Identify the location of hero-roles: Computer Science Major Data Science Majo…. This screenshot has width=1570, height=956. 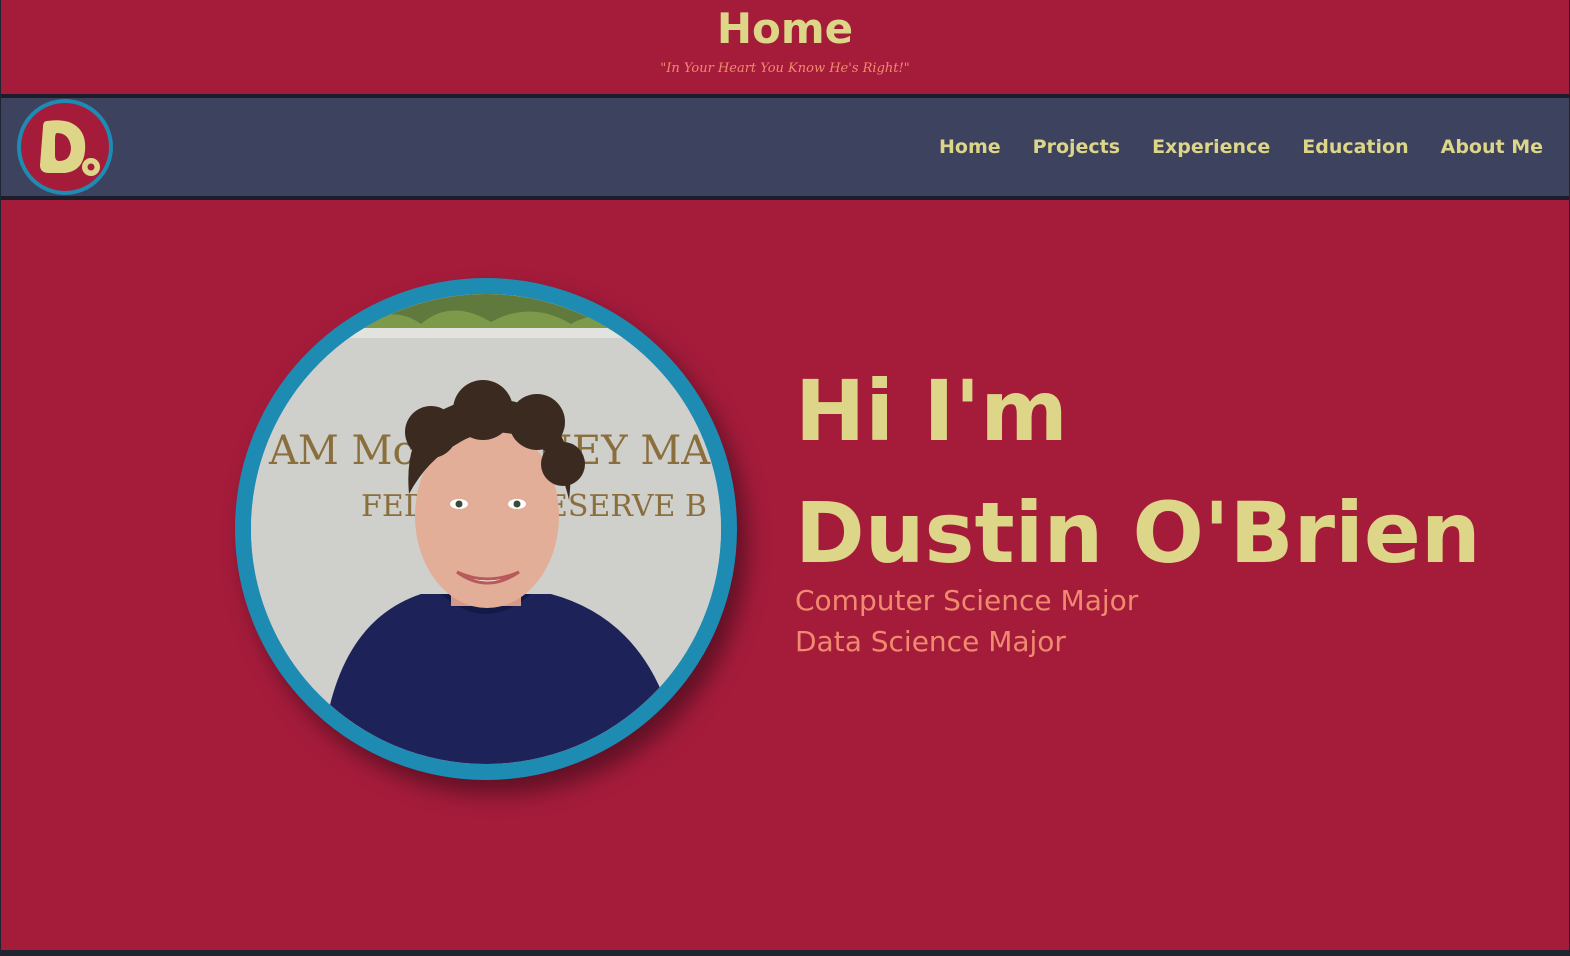
(966, 621).